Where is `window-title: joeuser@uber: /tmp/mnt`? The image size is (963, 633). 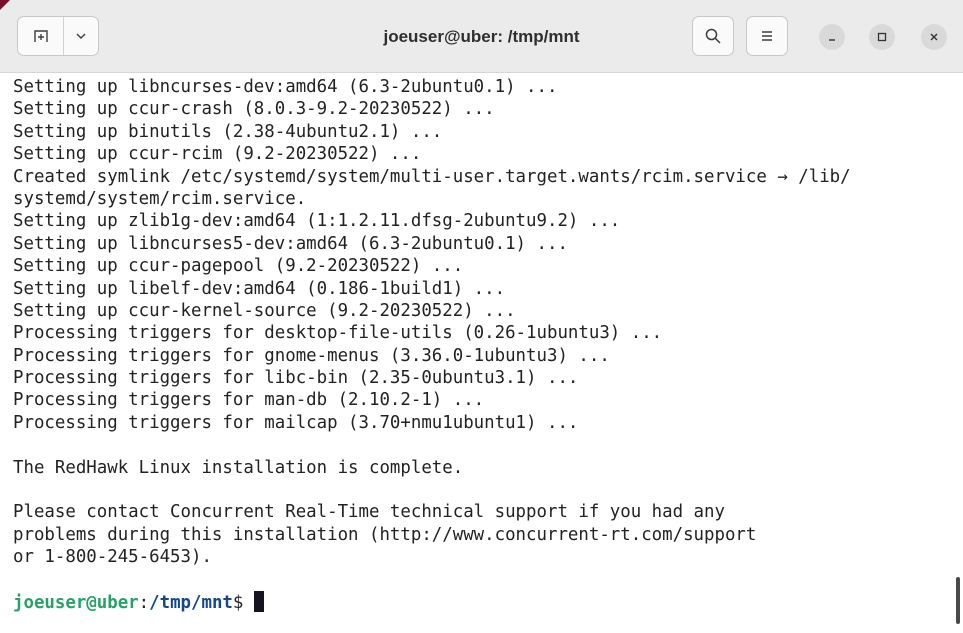
window-title: joeuser@uber: /tmp/mnt is located at coordinates (481, 36).